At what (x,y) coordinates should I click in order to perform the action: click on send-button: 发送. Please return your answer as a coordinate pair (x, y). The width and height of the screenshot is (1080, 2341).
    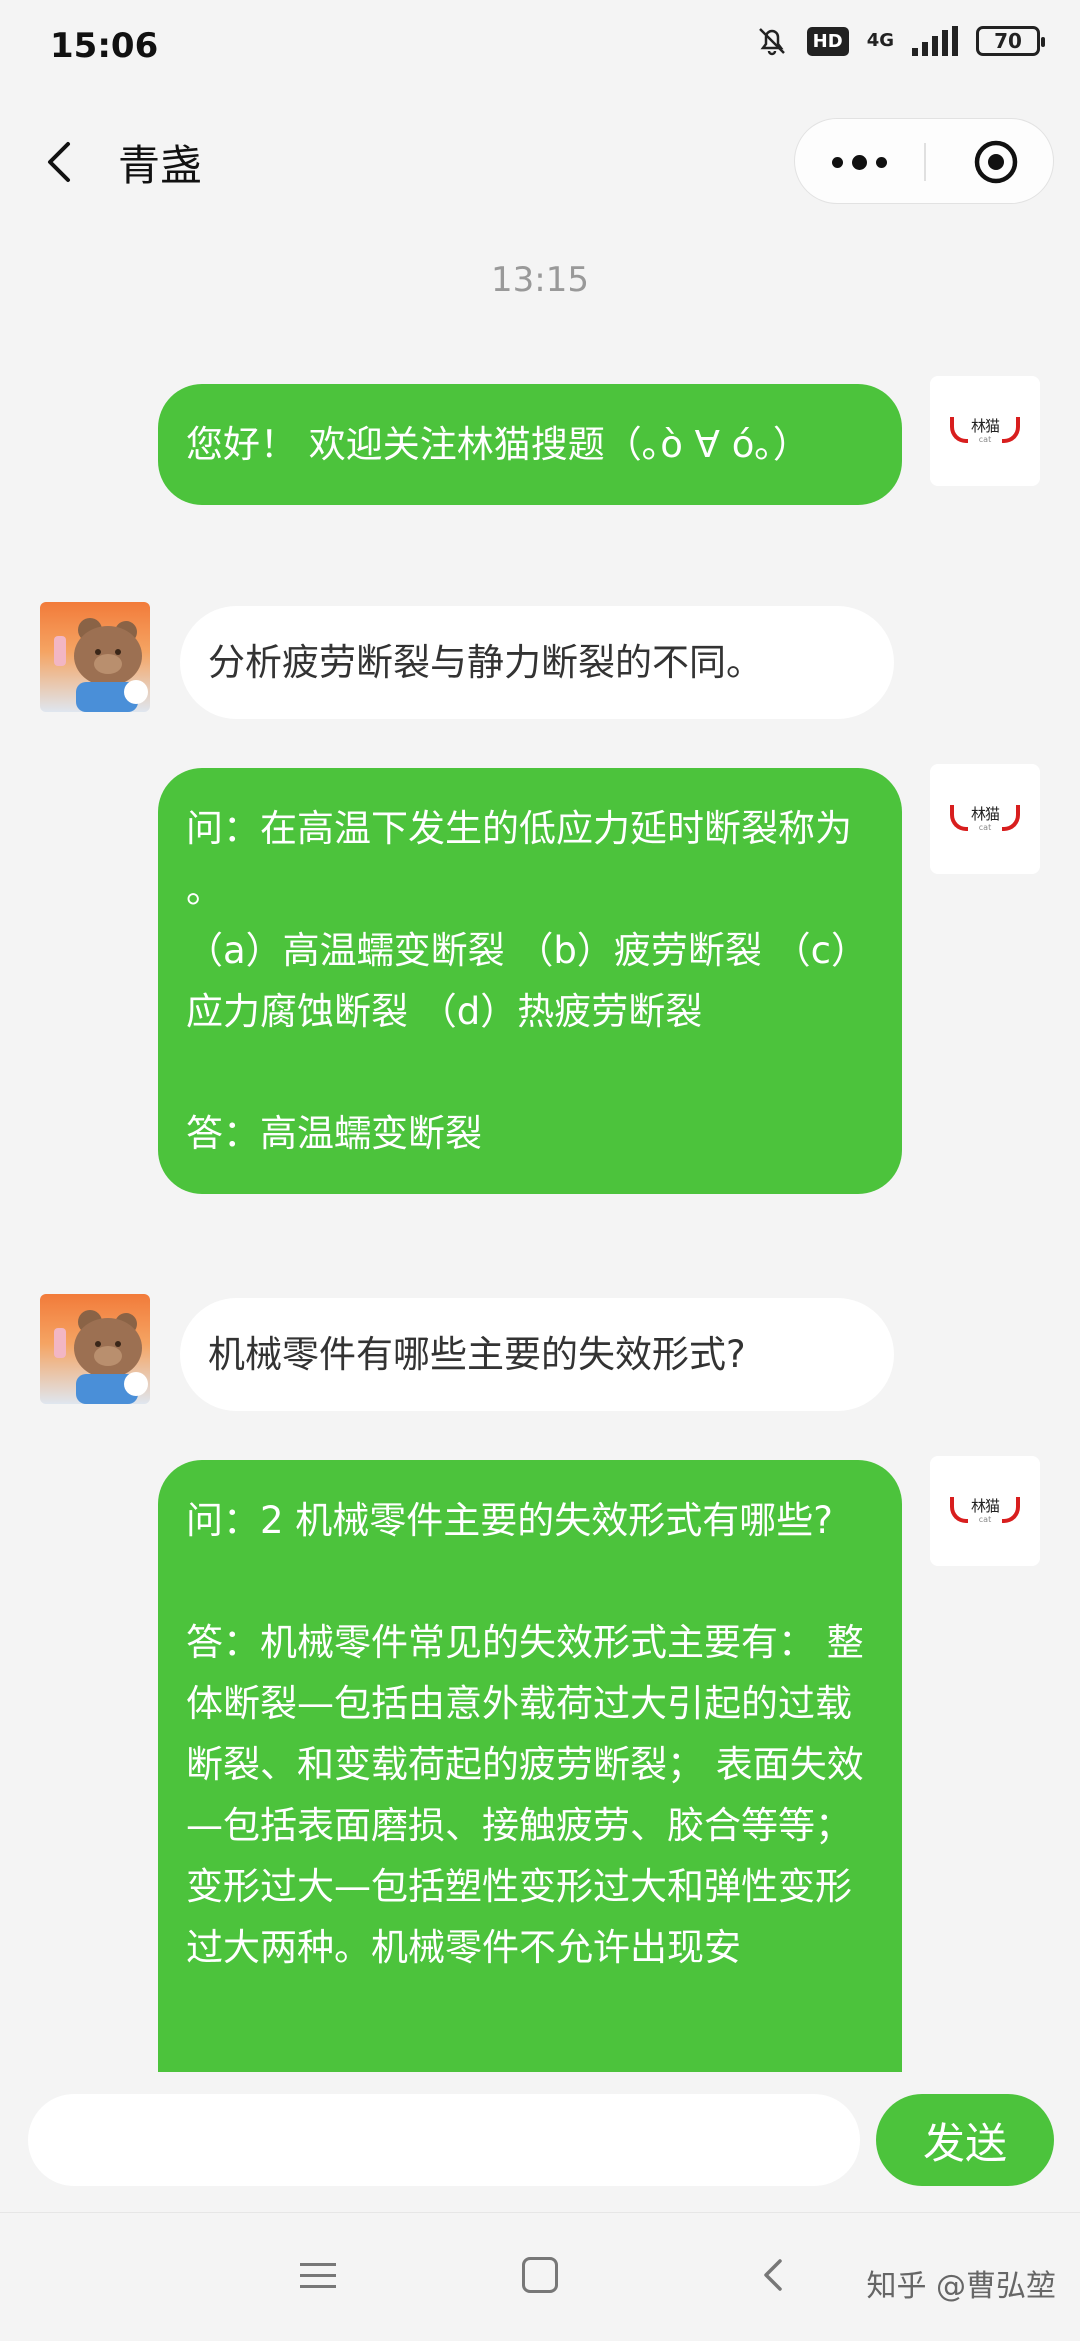
    Looking at the image, I should click on (965, 2140).